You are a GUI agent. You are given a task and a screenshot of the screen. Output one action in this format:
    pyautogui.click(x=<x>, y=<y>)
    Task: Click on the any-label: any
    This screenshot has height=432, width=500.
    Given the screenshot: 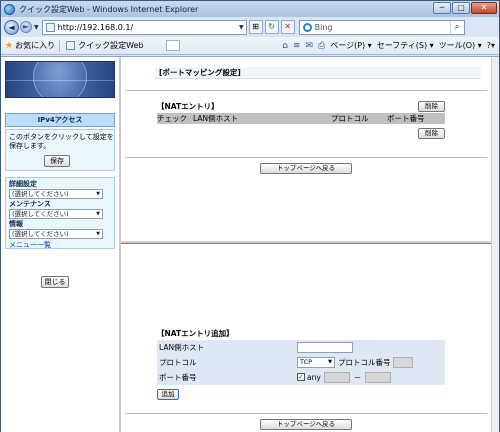 What is the action you would take?
    pyautogui.click(x=314, y=377)
    